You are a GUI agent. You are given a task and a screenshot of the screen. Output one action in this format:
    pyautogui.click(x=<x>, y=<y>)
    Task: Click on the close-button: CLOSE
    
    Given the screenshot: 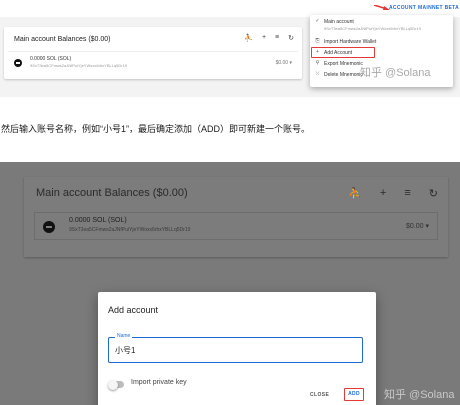 What is the action you would take?
    pyautogui.click(x=319, y=395)
    